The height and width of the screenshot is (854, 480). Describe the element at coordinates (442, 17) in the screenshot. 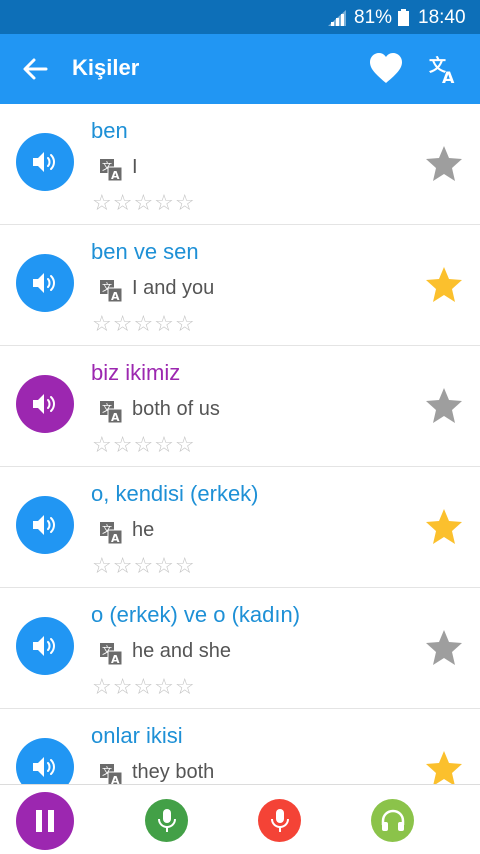

I see `clock: 18:40` at that location.